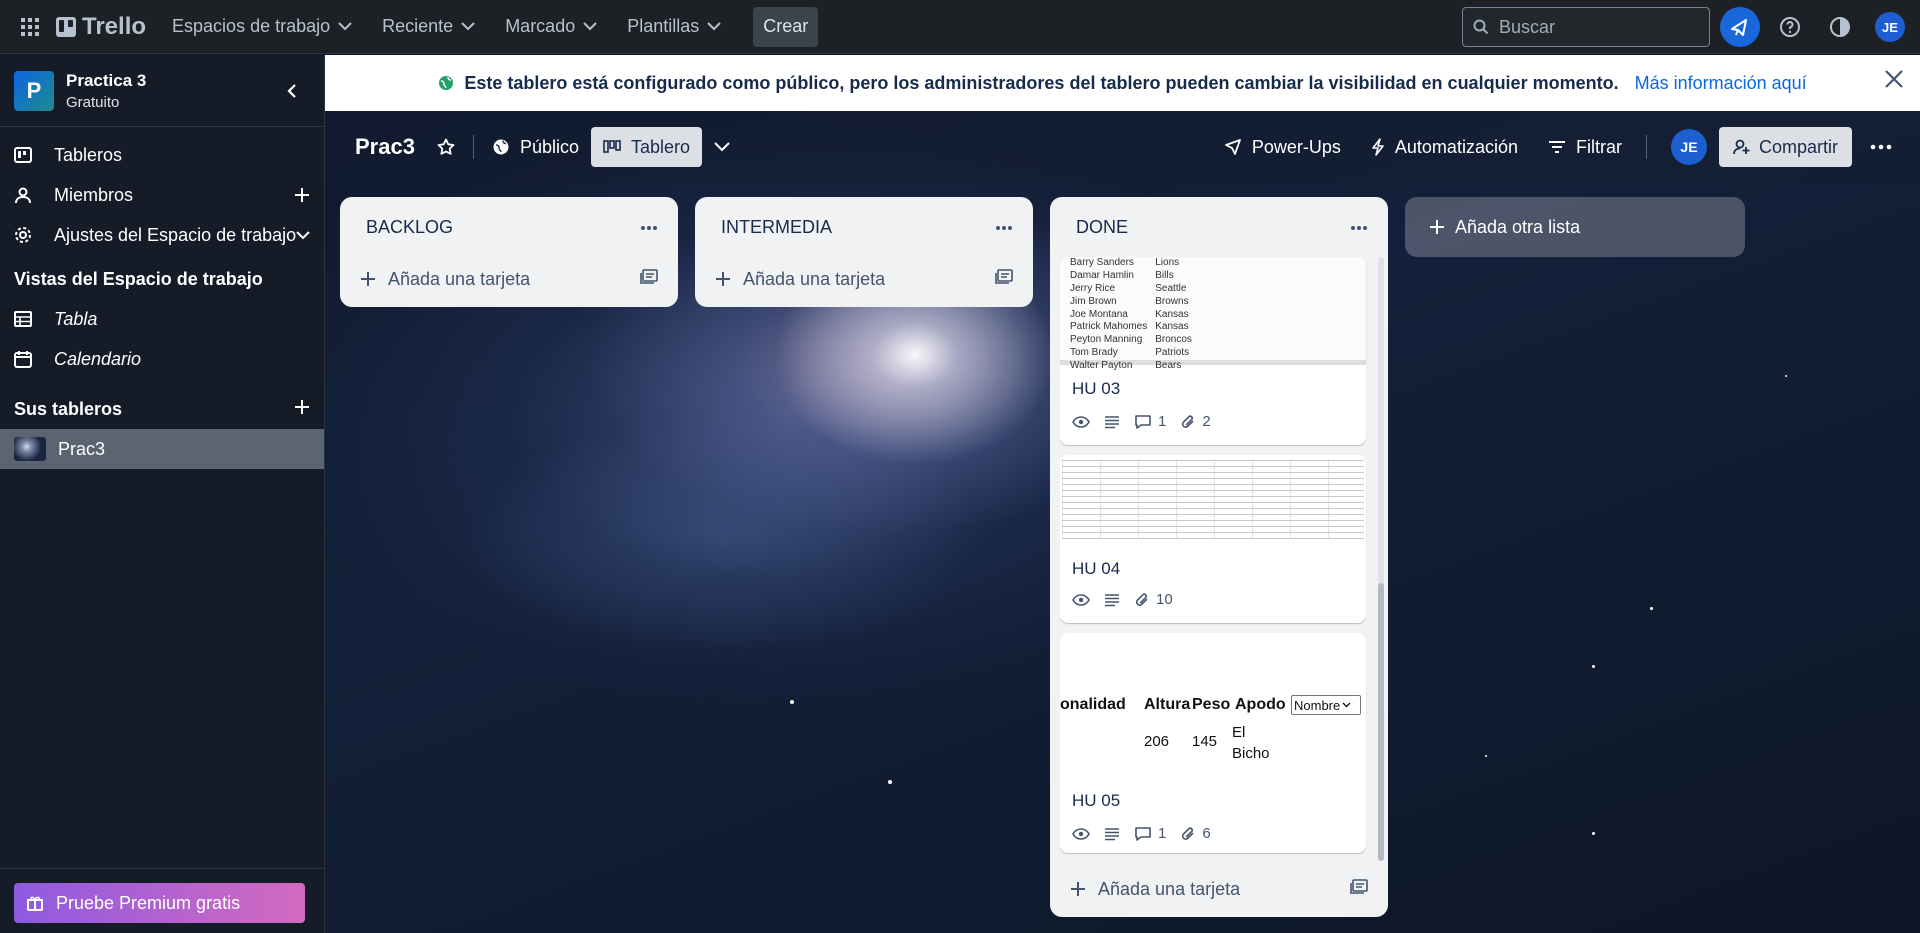 The height and width of the screenshot is (933, 1920). What do you see at coordinates (27, 235) in the screenshot?
I see `gear-icon` at bounding box center [27, 235].